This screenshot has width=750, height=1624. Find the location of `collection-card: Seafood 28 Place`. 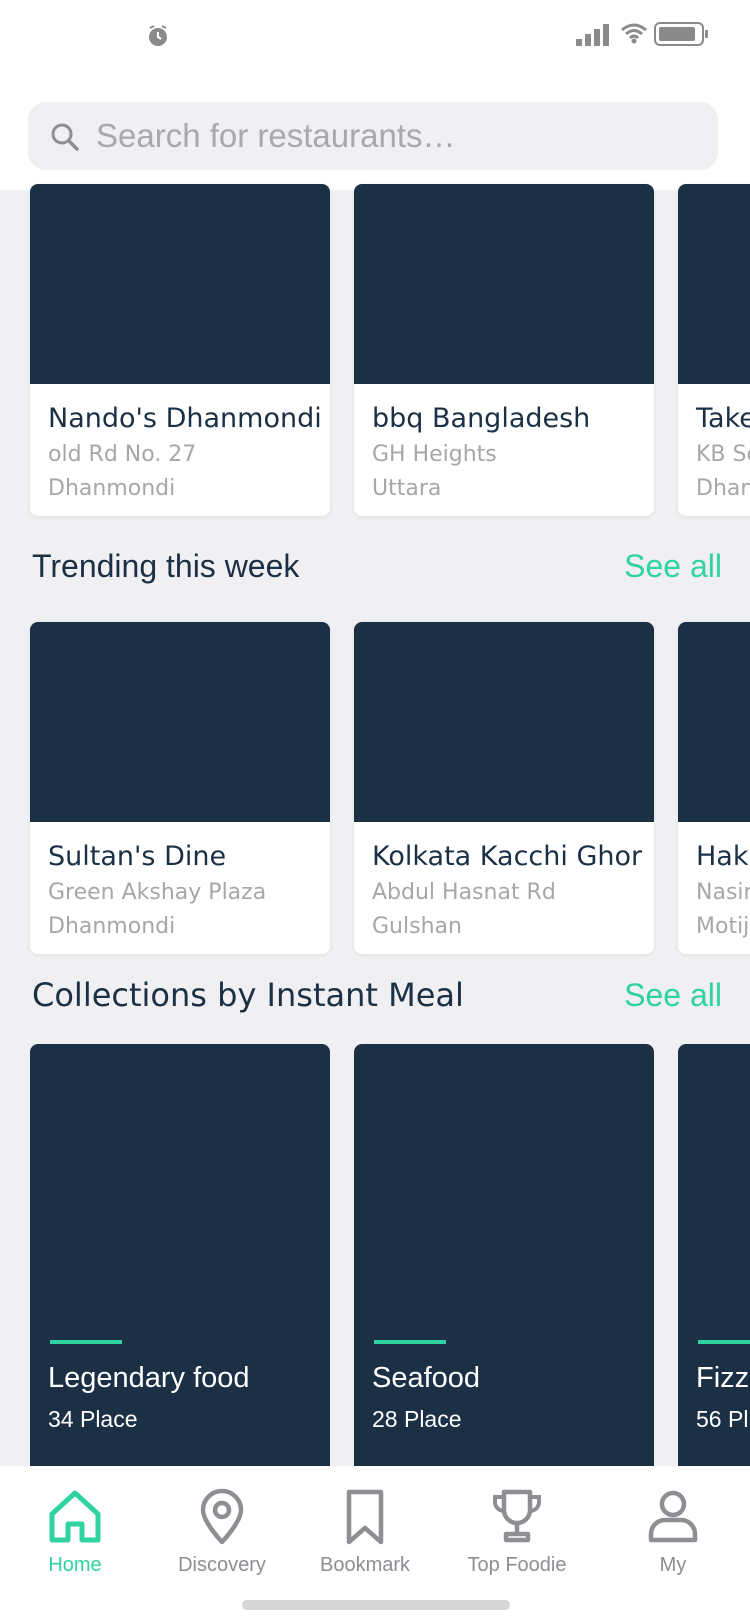

collection-card: Seafood 28 Place is located at coordinates (504, 1259).